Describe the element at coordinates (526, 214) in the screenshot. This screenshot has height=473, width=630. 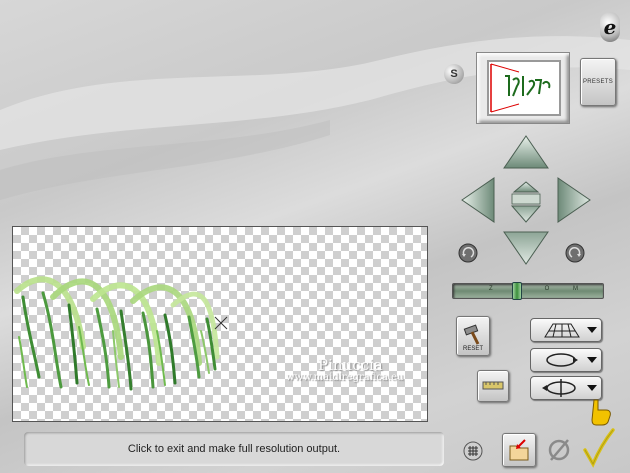
I see `small-down-icon` at that location.